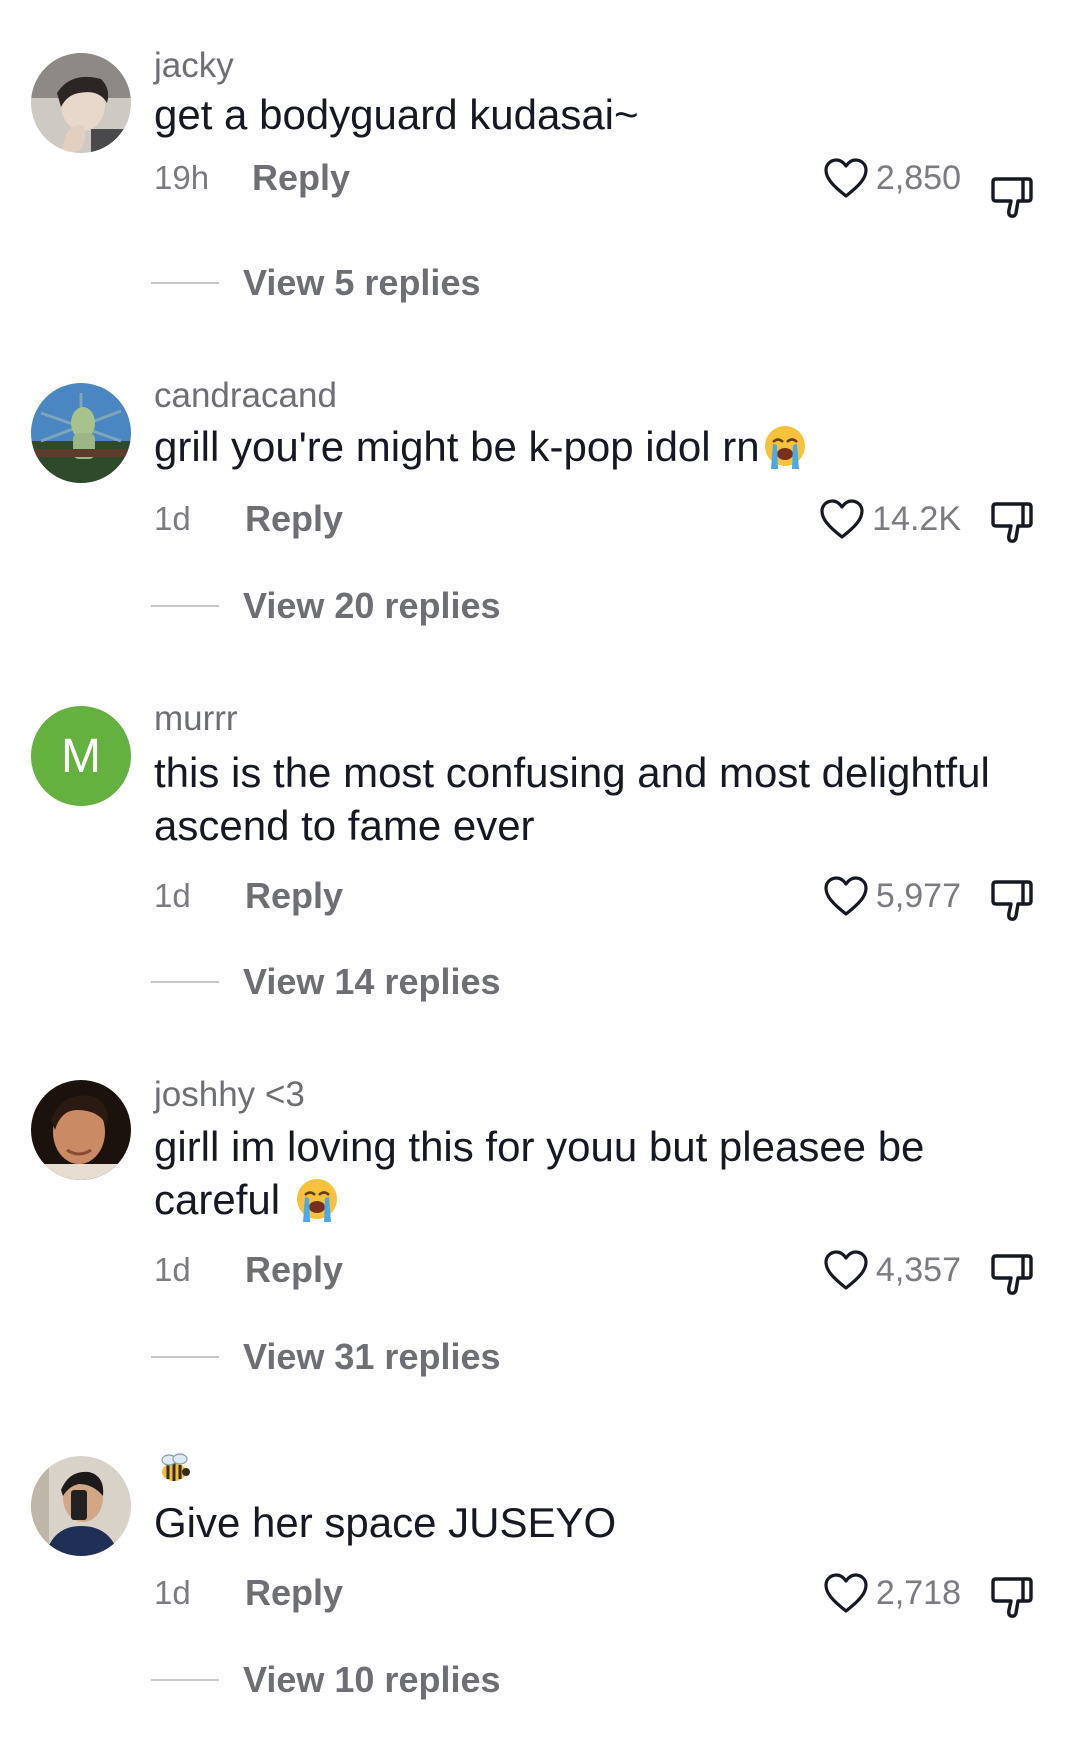 This screenshot has width=1079, height=1747. I want to click on comment-text: grill you're might be k-pop idol rn, so click(604, 446).